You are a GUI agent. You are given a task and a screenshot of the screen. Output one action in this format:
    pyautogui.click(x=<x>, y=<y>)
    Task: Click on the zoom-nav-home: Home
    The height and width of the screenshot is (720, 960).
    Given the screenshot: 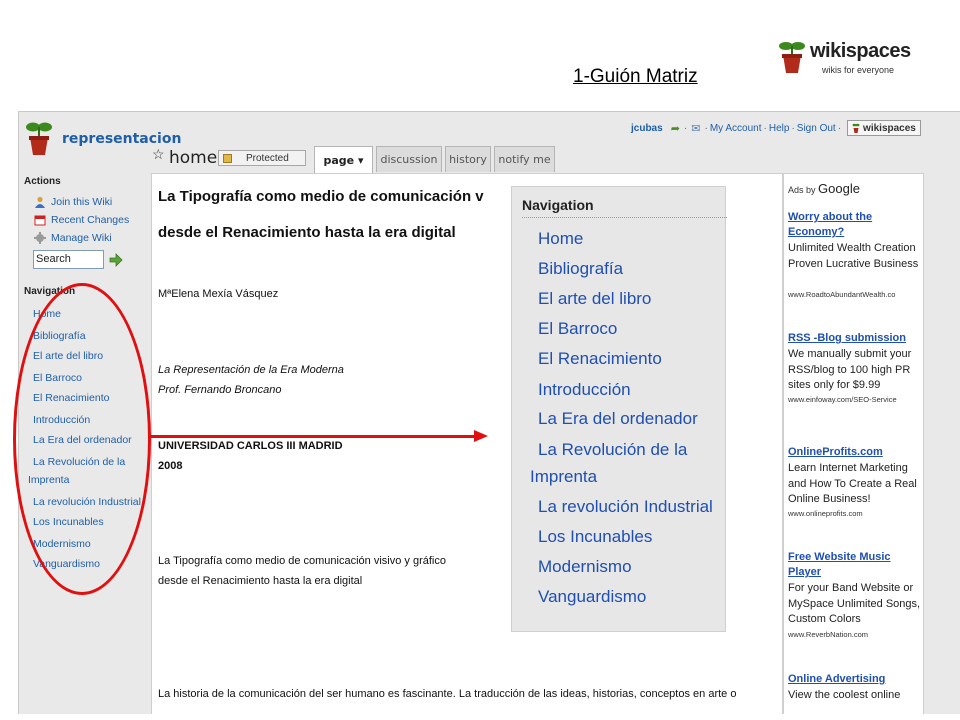 What is the action you would take?
    pyautogui.click(x=560, y=239)
    